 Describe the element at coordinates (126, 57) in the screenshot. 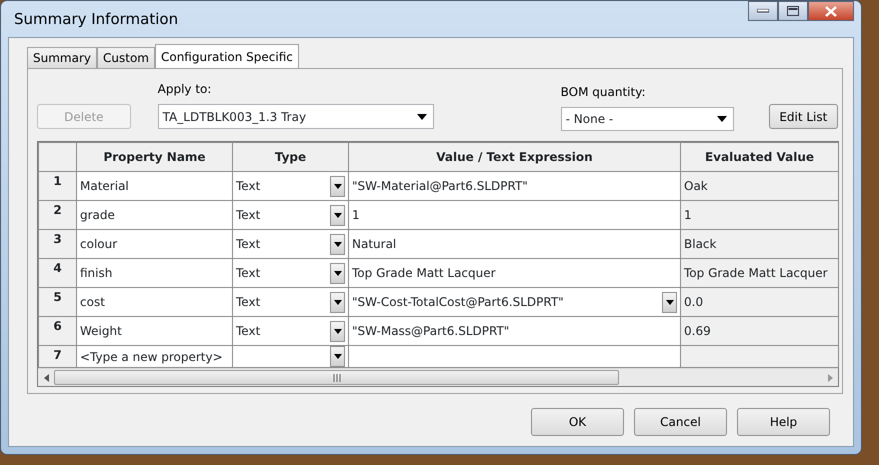

I see `tab: Custom` at that location.